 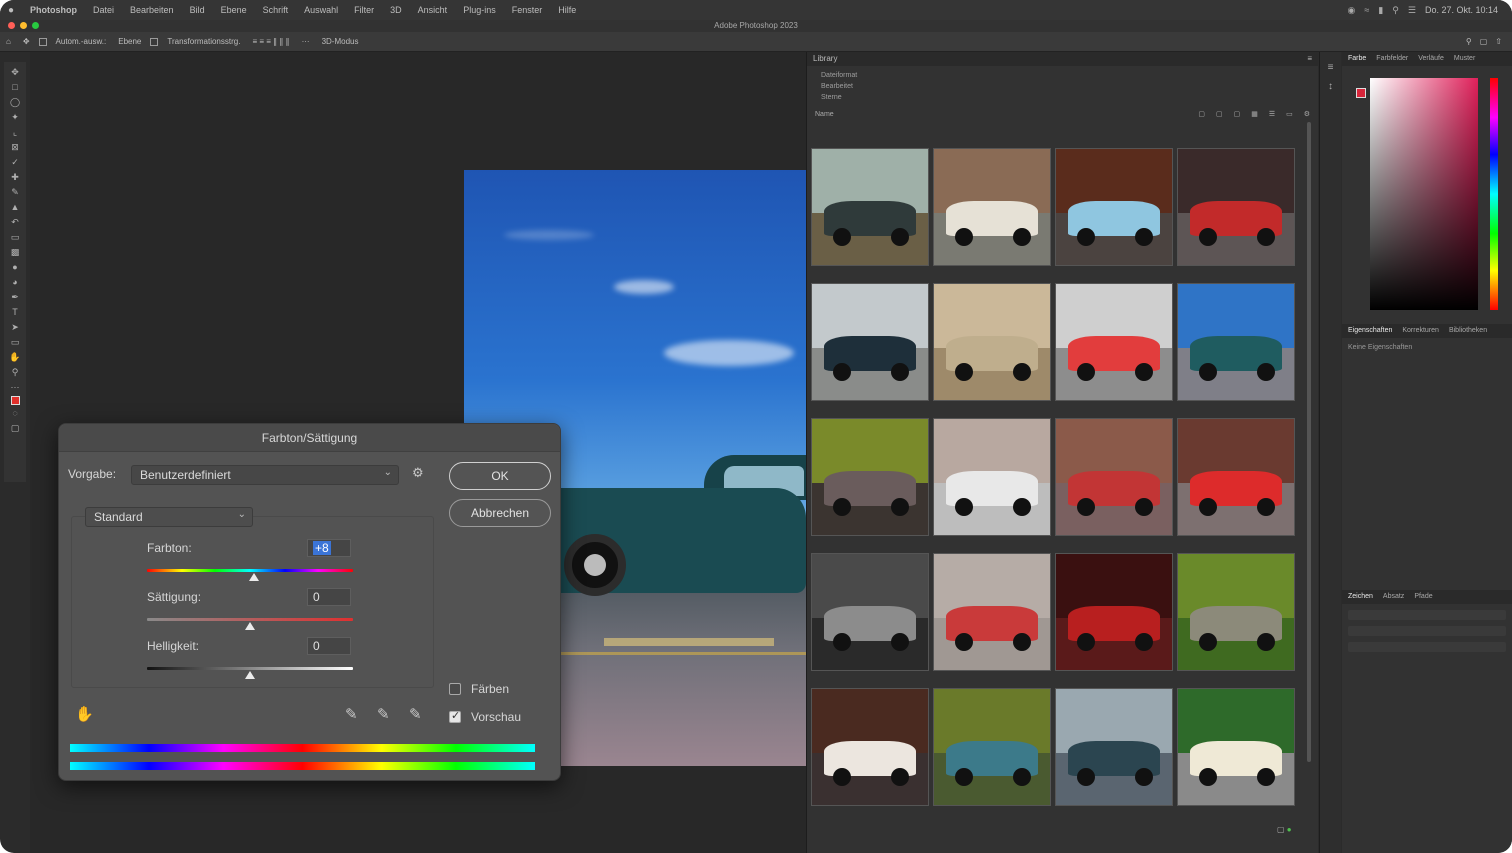 I want to click on screen-mode-icon: ▢, so click(x=15, y=428).